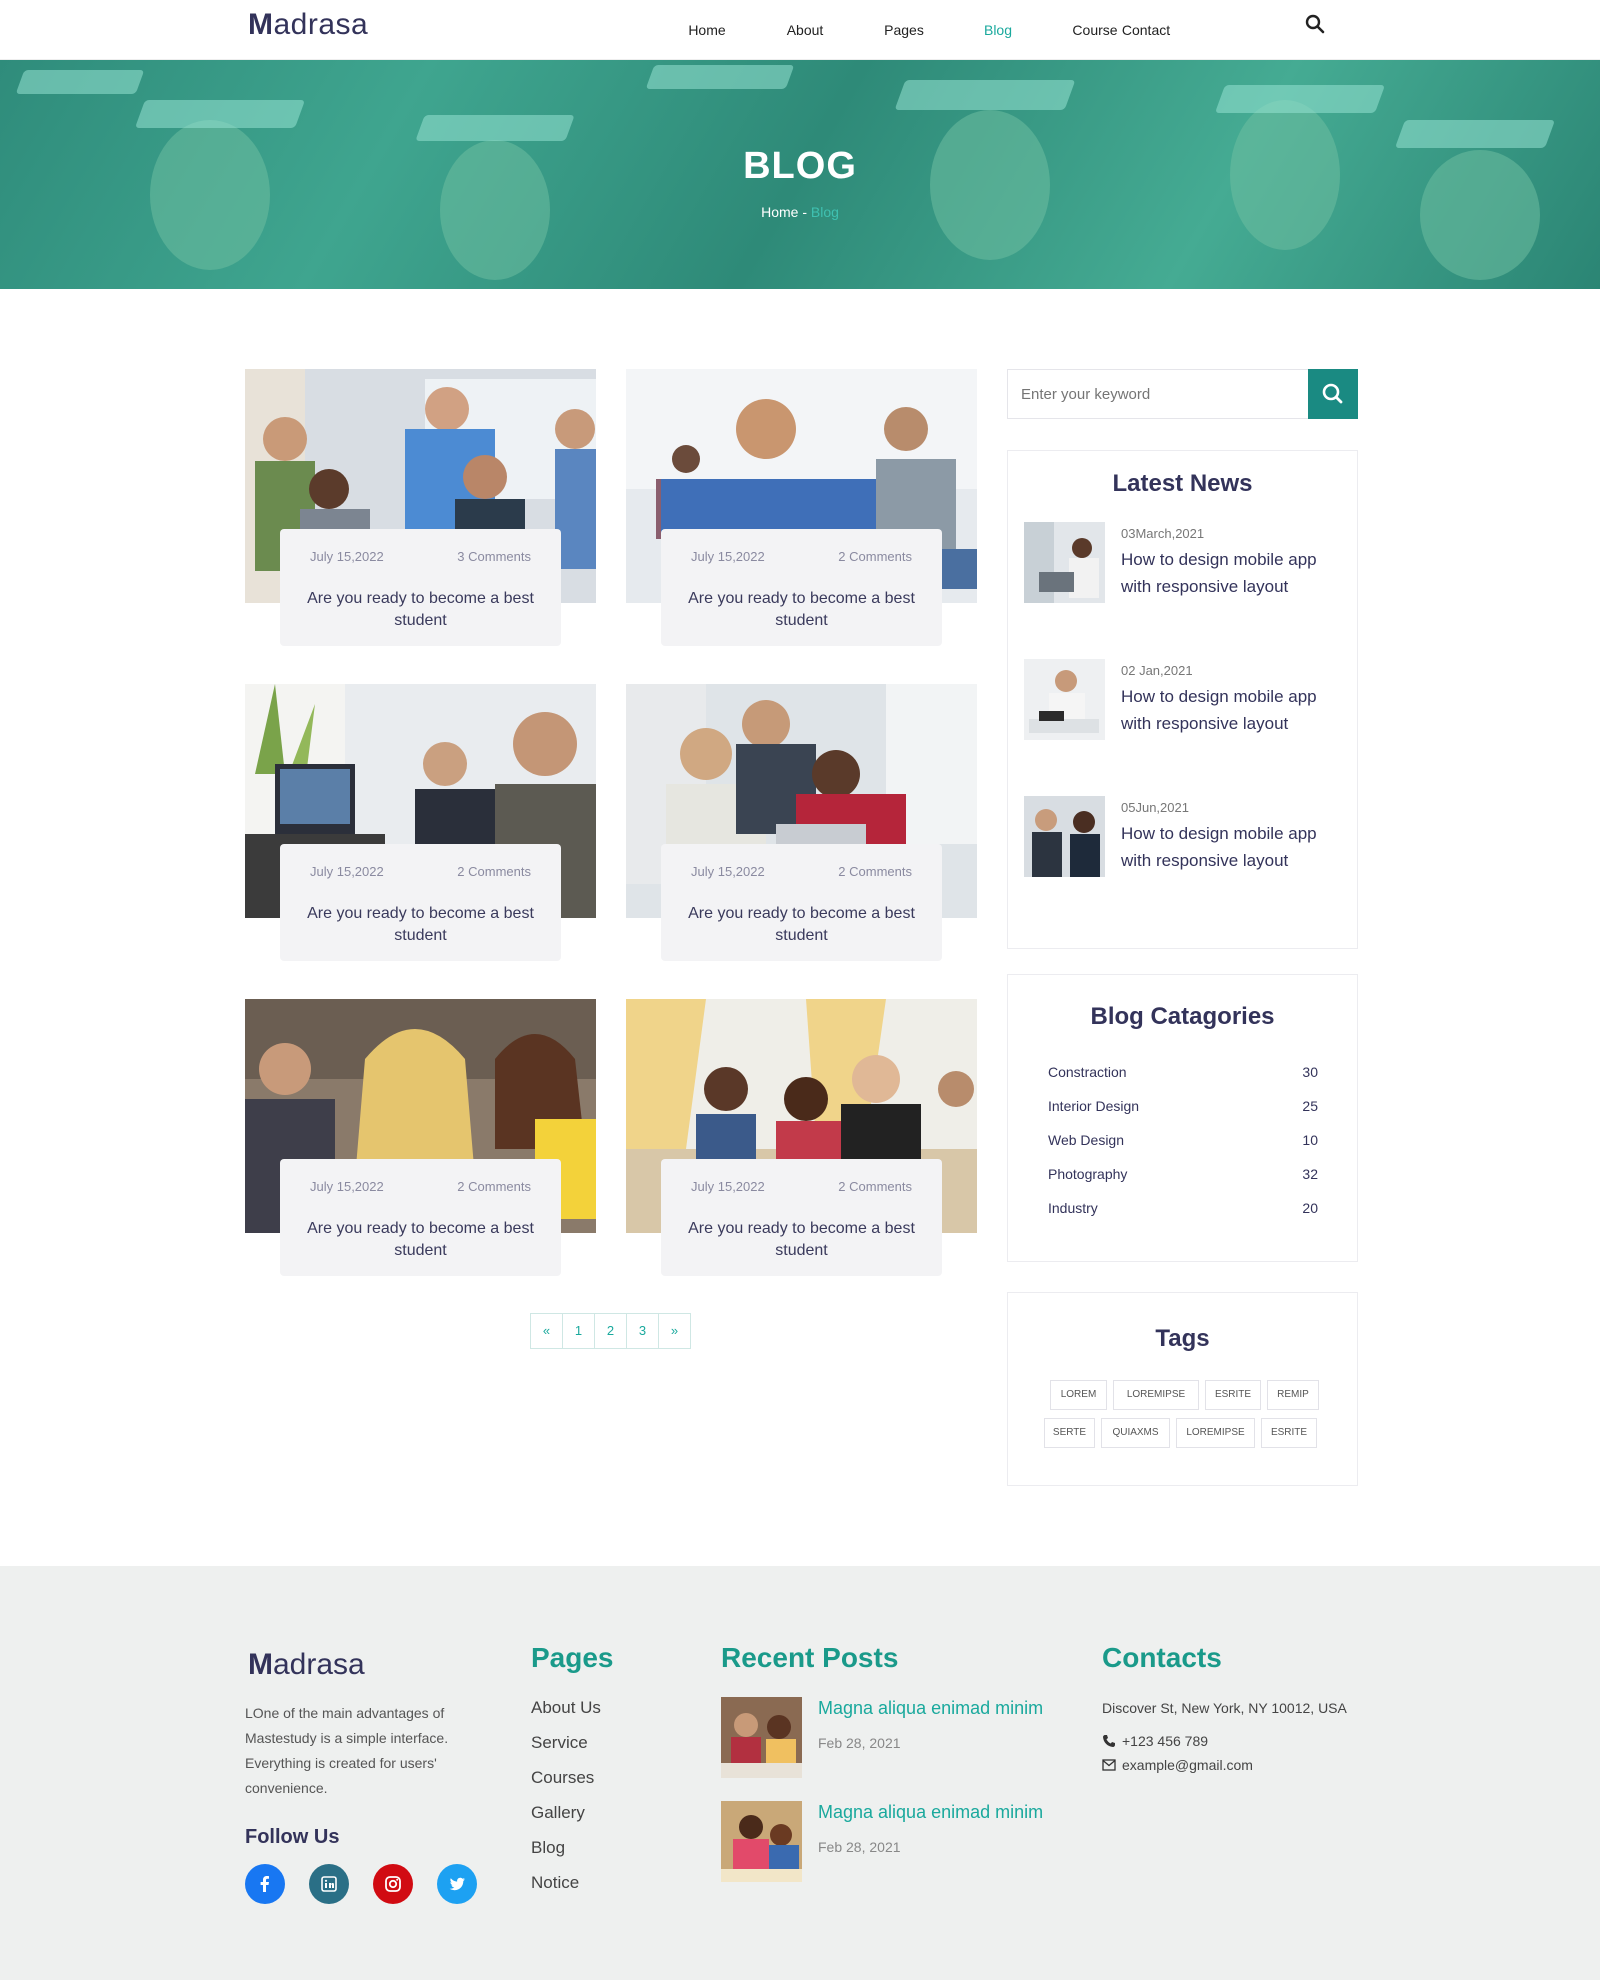 This screenshot has height=1980, width=1600. Describe the element at coordinates (578, 1331) in the screenshot. I see `pagination-page: 1` at that location.